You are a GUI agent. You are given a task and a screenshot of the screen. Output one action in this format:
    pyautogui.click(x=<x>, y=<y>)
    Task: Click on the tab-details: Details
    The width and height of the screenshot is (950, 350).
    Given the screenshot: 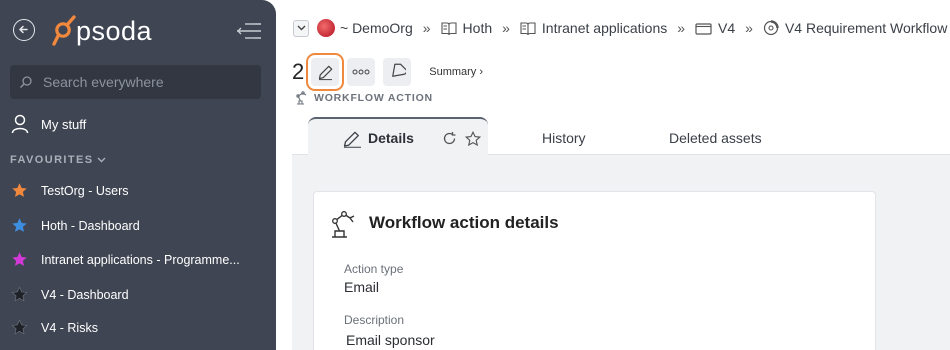 What is the action you would take?
    pyautogui.click(x=398, y=136)
    